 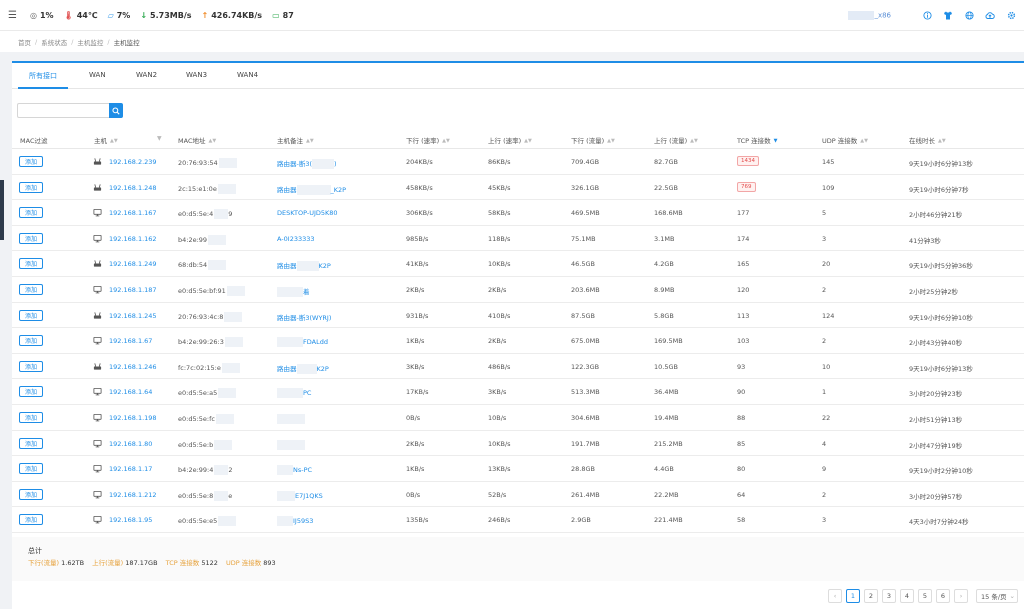 I want to click on breadcrumb-host-monitor: 主机监控, so click(x=90, y=42).